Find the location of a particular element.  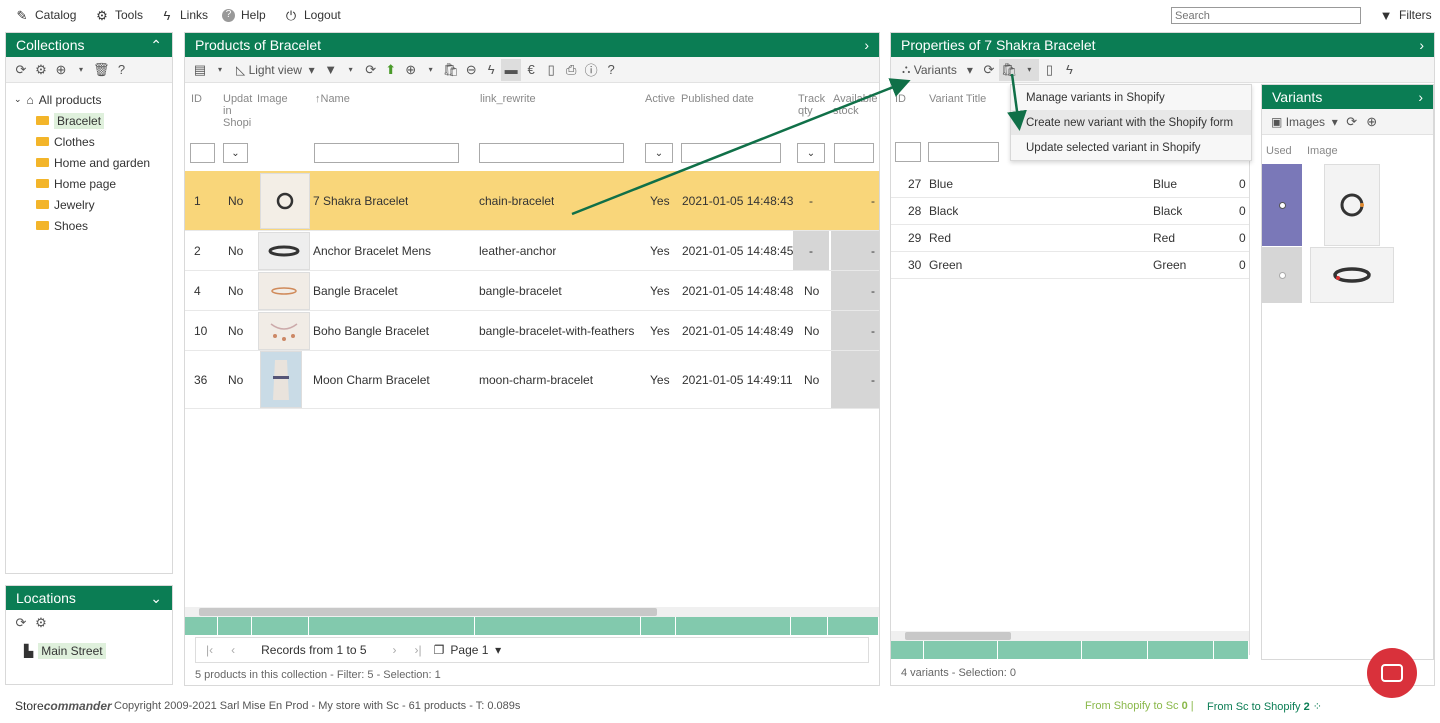

filter-variant-id is located at coordinates (908, 152).